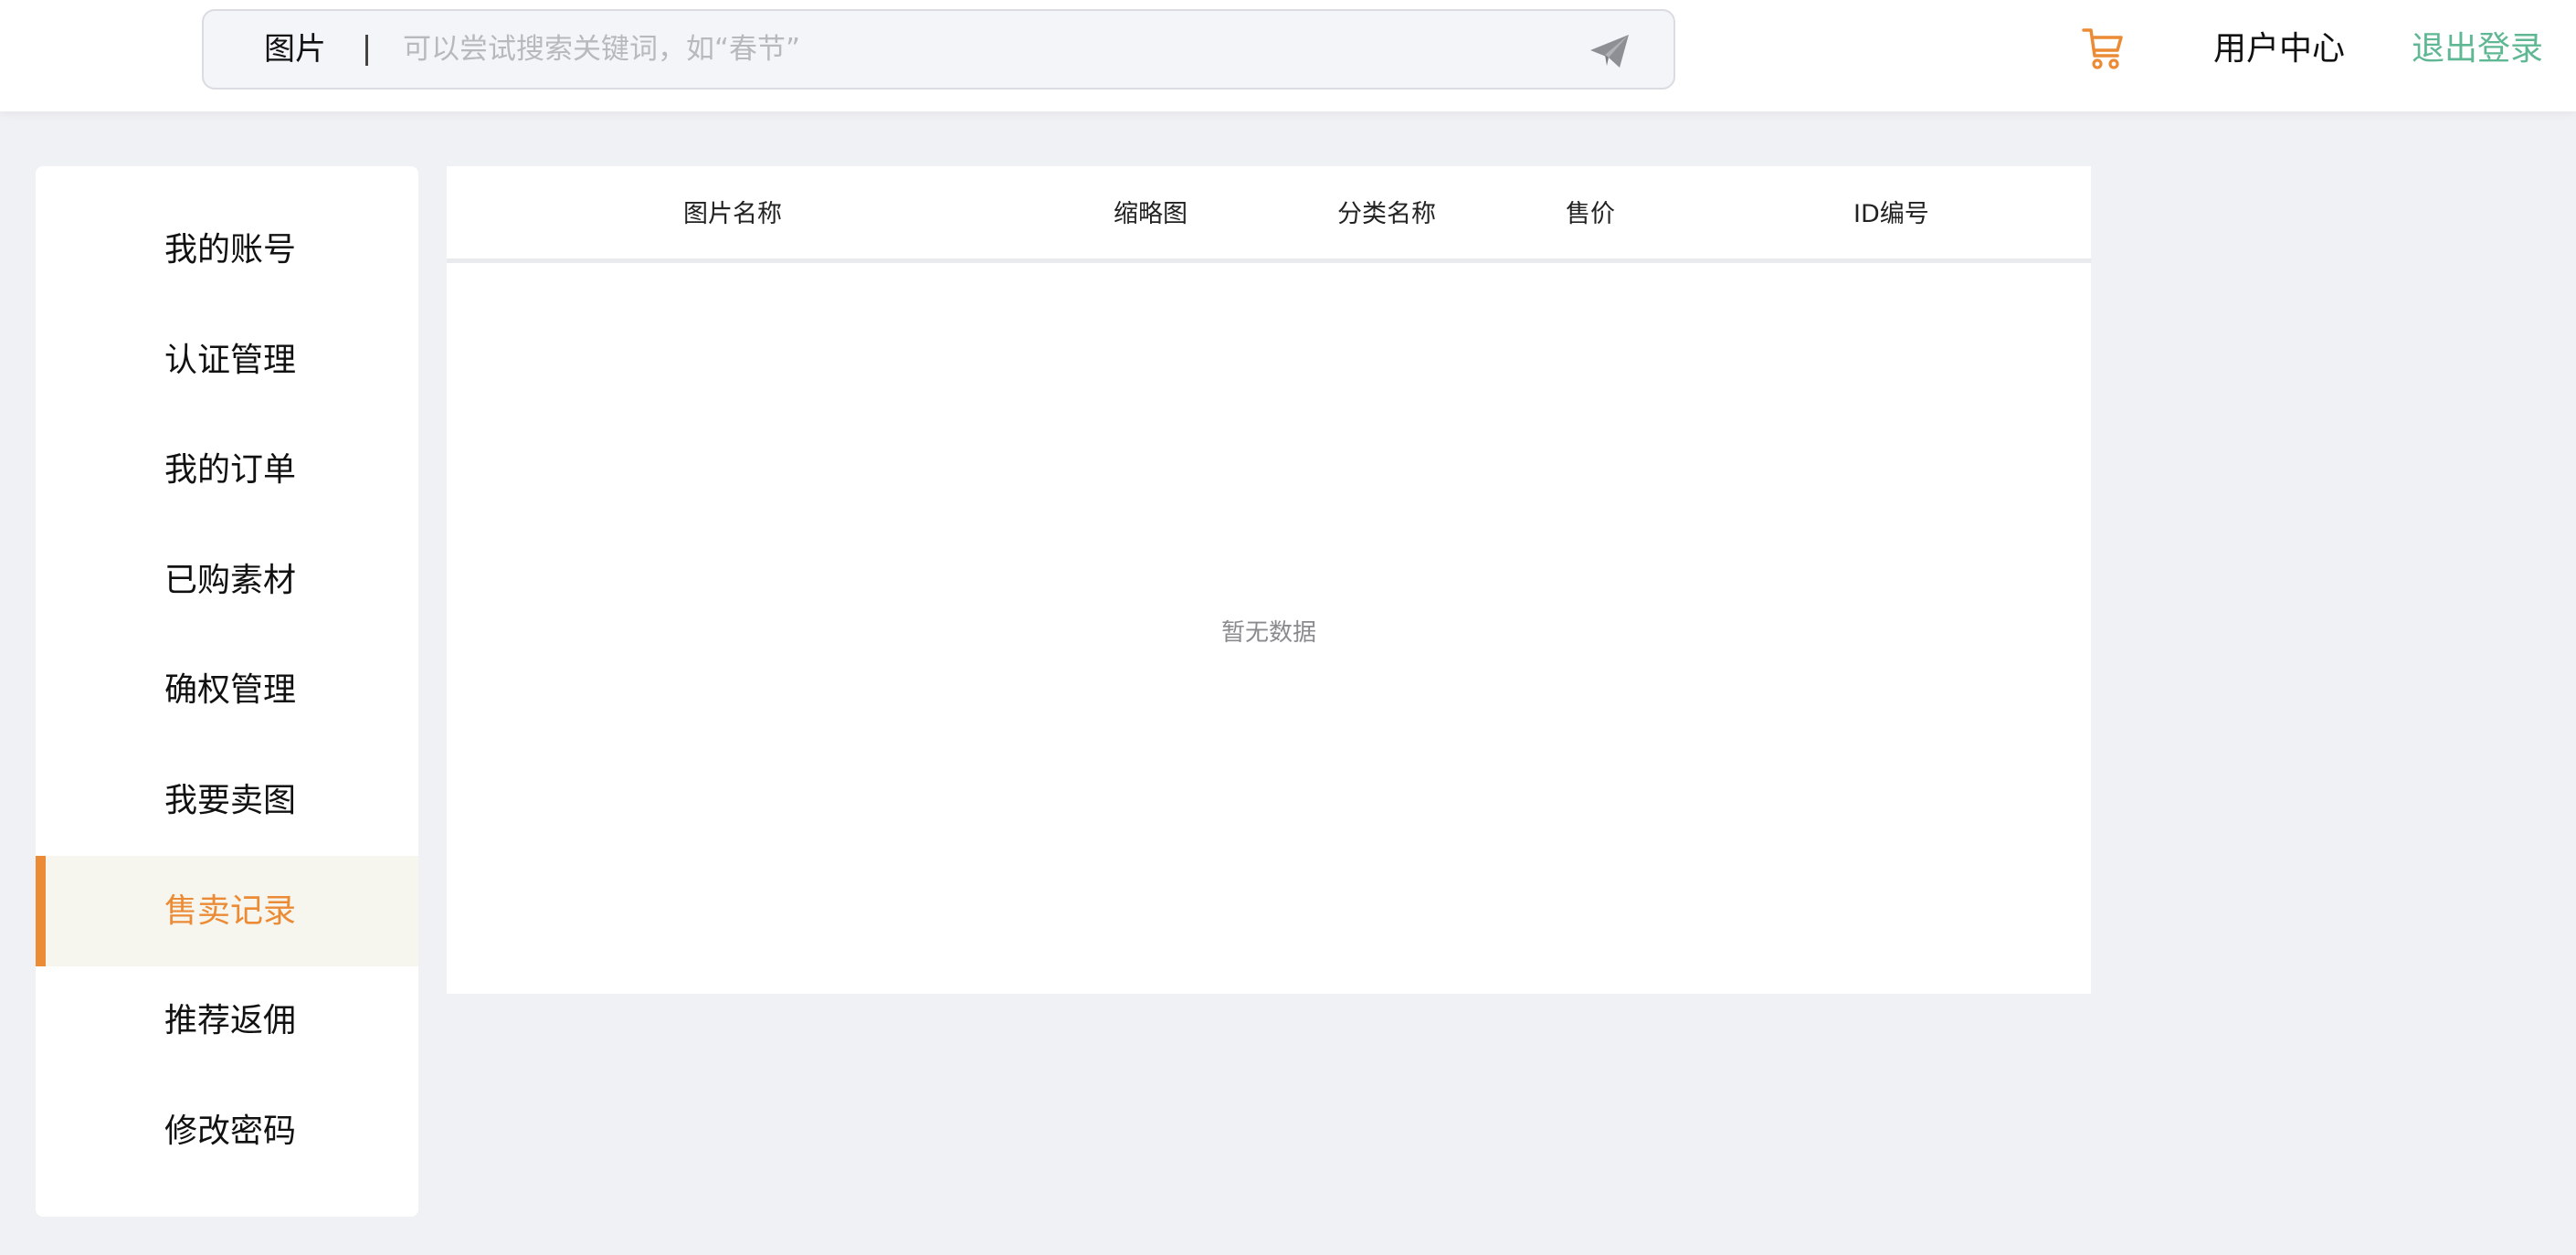 The height and width of the screenshot is (1255, 2576). I want to click on sidebar-item-sales-record: 售卖记录, so click(227, 911).